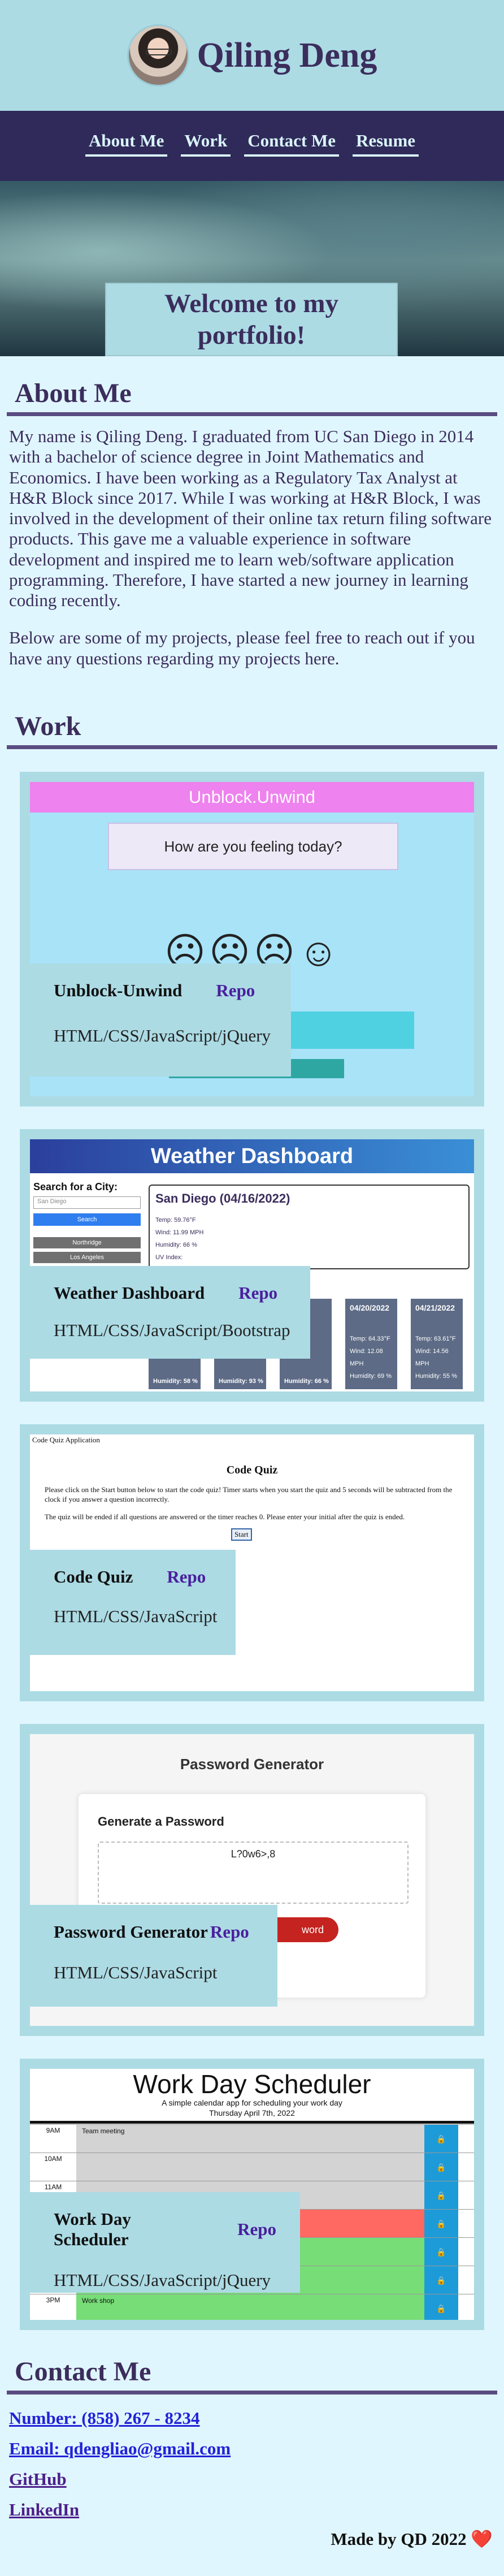  I want to click on password-output: L?0w6>,8, so click(253, 1872).